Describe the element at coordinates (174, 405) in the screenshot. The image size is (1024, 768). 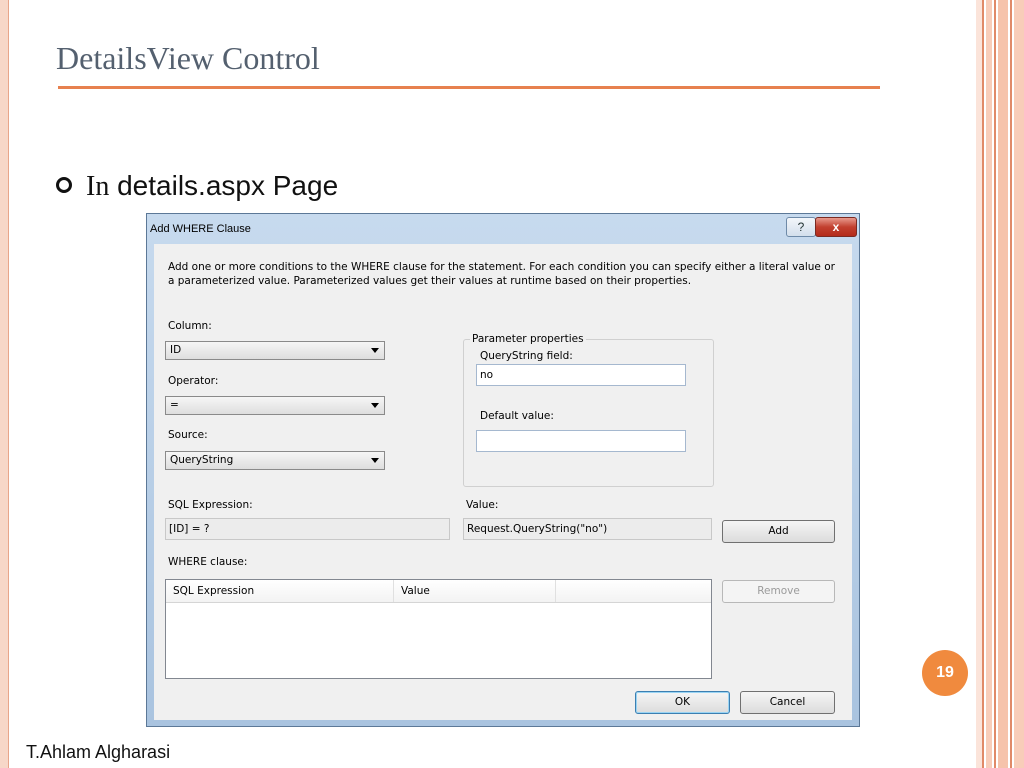
I see `operator-dropdown-value: =` at that location.